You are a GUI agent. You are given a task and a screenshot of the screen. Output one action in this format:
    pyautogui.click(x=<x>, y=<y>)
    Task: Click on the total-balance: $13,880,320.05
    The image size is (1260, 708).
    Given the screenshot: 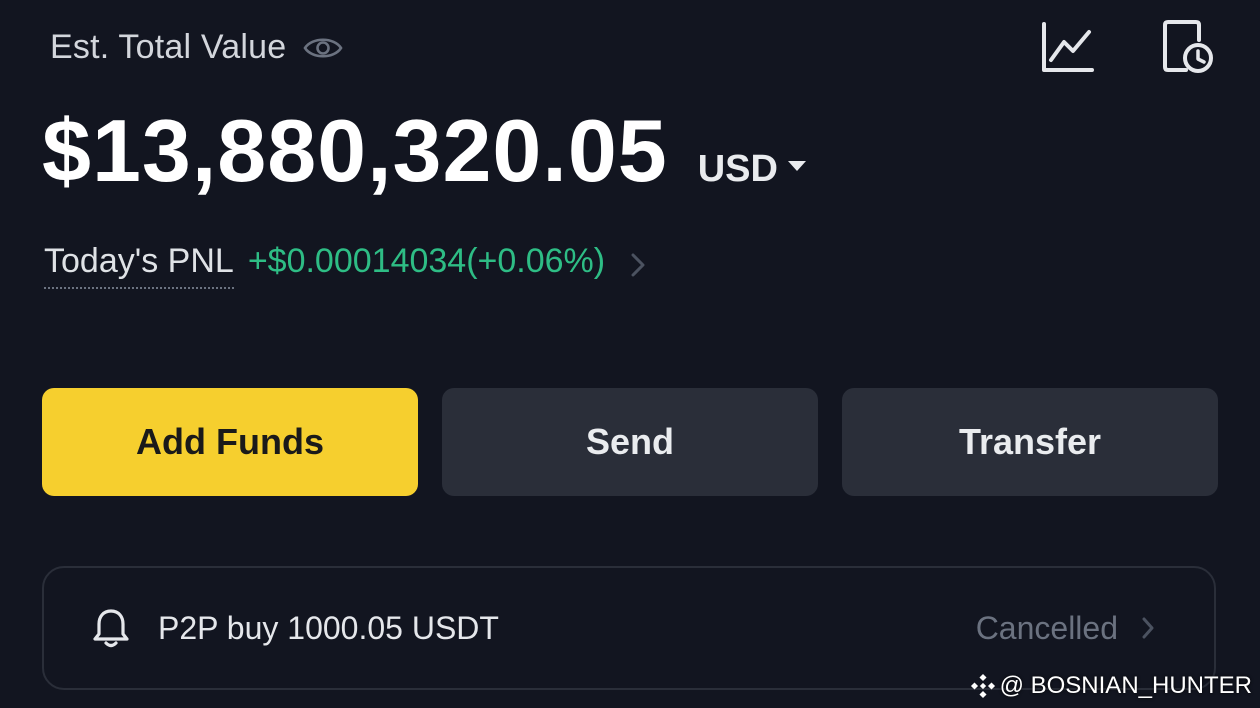 What is the action you would take?
    pyautogui.click(x=355, y=150)
    